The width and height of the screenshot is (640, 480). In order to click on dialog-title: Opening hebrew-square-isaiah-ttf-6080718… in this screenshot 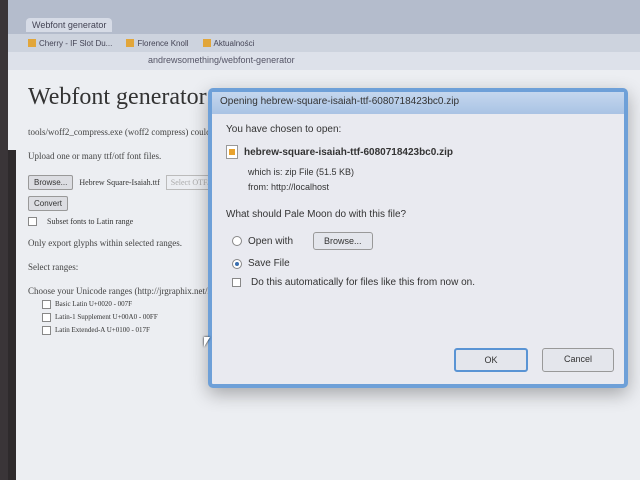, I will do `click(418, 103)`.